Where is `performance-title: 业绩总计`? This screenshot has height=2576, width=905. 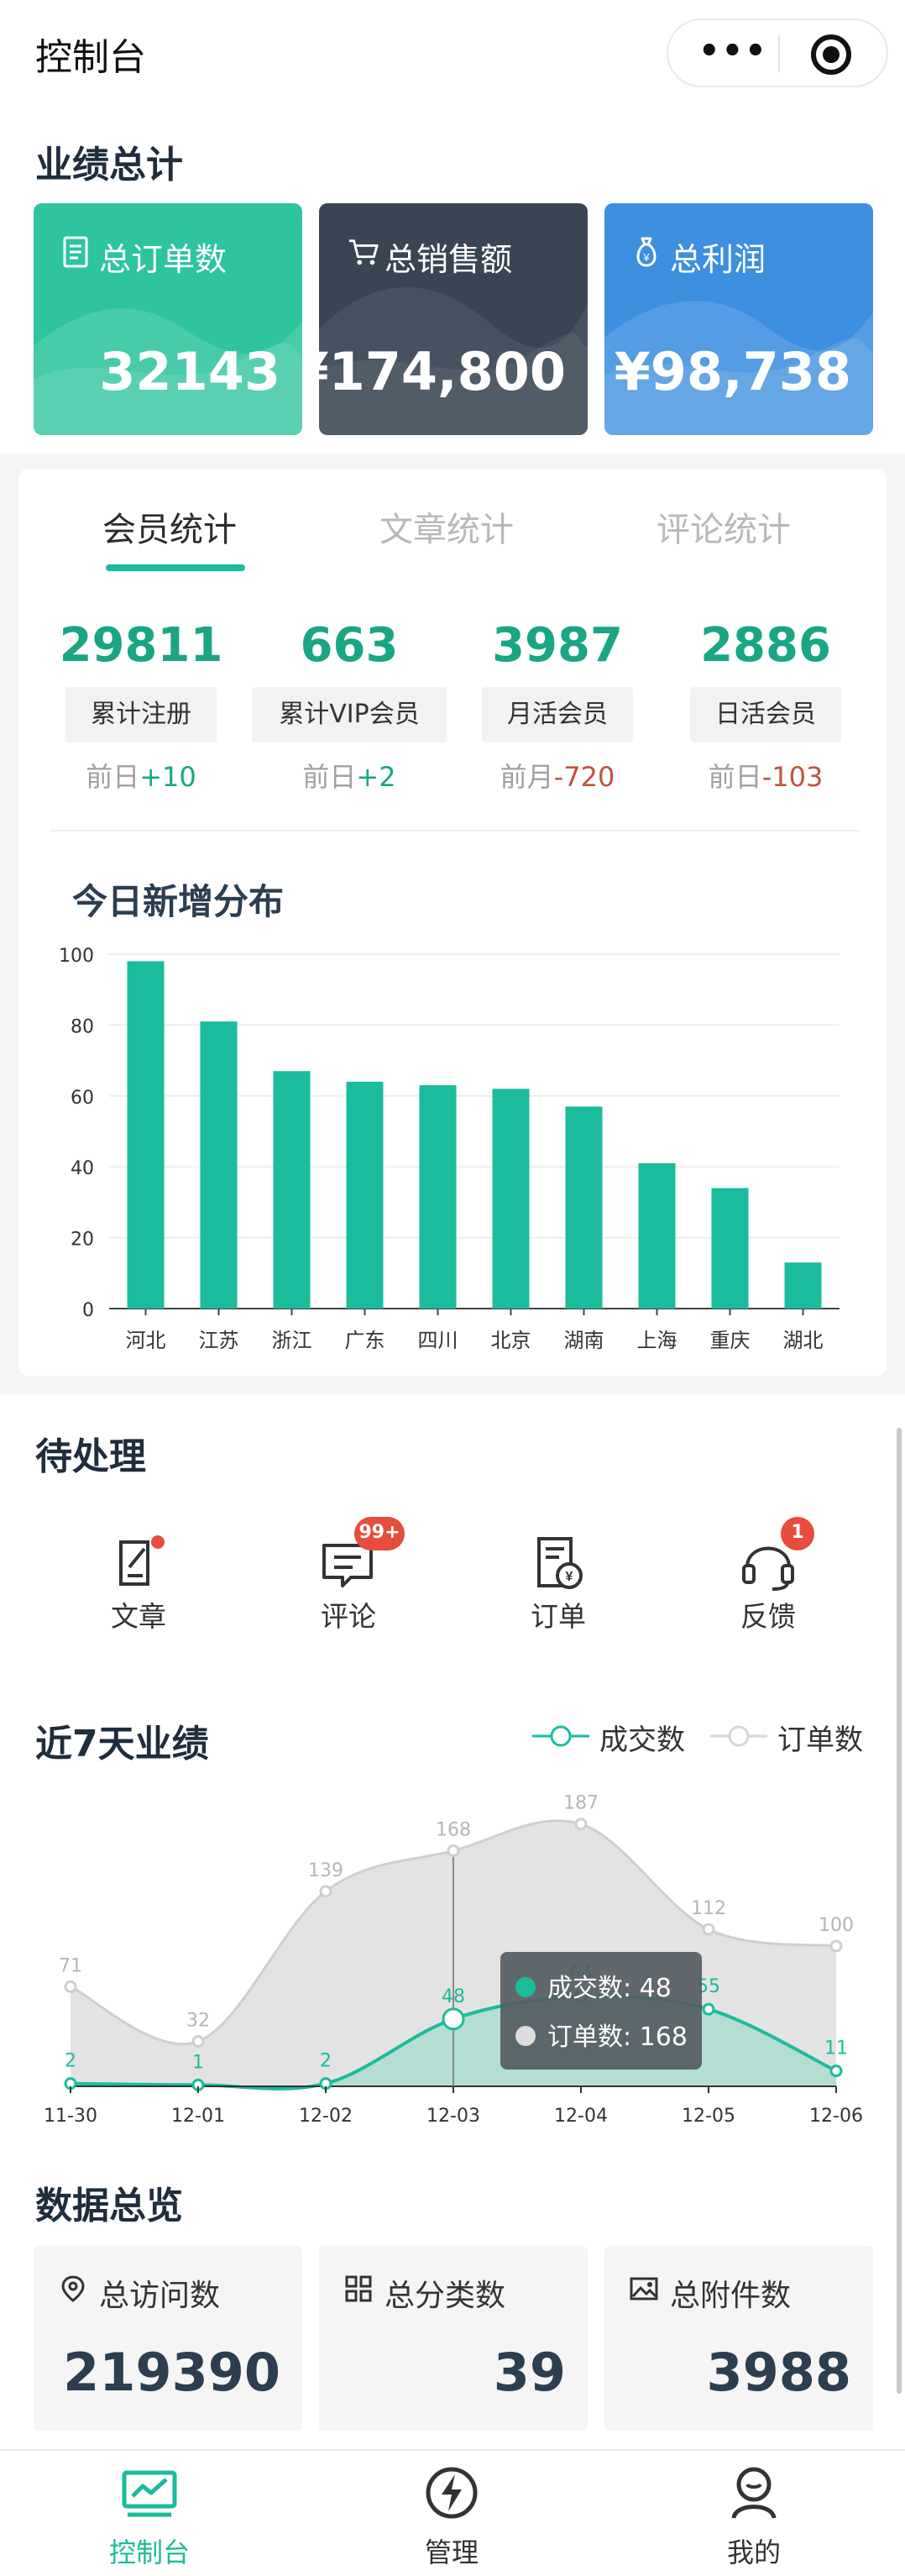 performance-title: 业绩总计 is located at coordinates (109, 165).